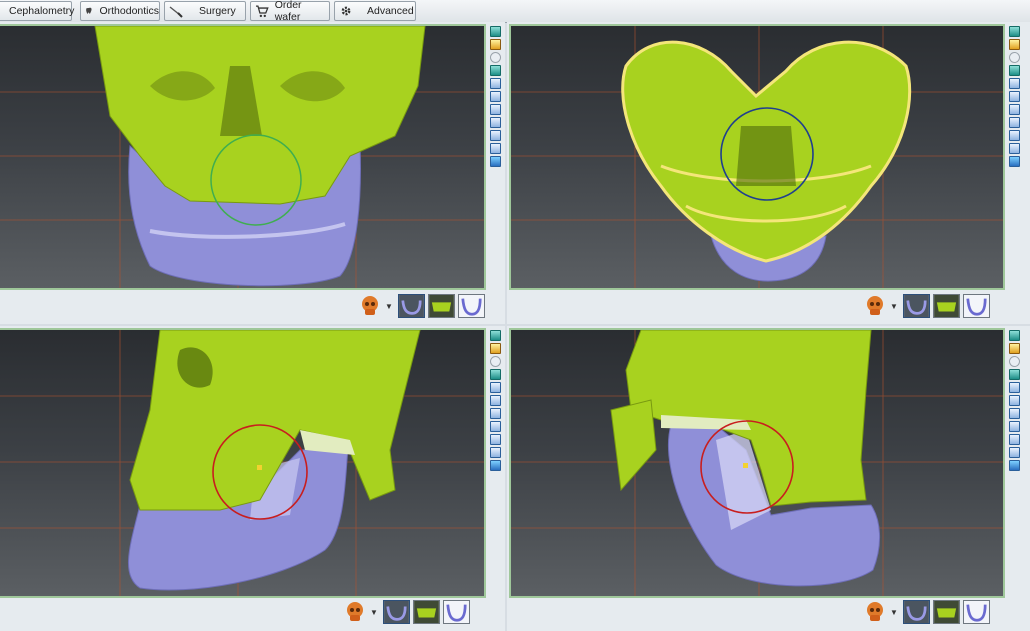 Image resolution: width=1030 pixels, height=631 pixels. Describe the element at coordinates (390, 11) in the screenshot. I see `advanced-label: Advanced` at that location.